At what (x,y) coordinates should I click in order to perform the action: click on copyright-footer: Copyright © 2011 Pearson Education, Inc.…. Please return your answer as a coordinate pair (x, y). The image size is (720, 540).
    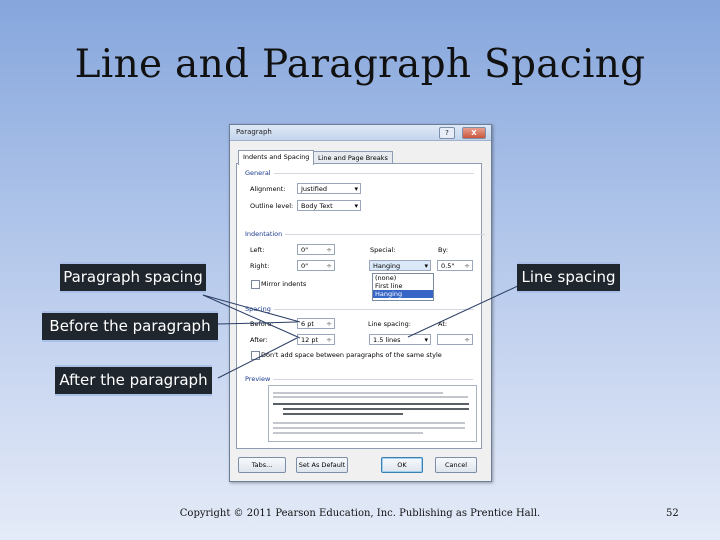
    Looking at the image, I should click on (360, 513).